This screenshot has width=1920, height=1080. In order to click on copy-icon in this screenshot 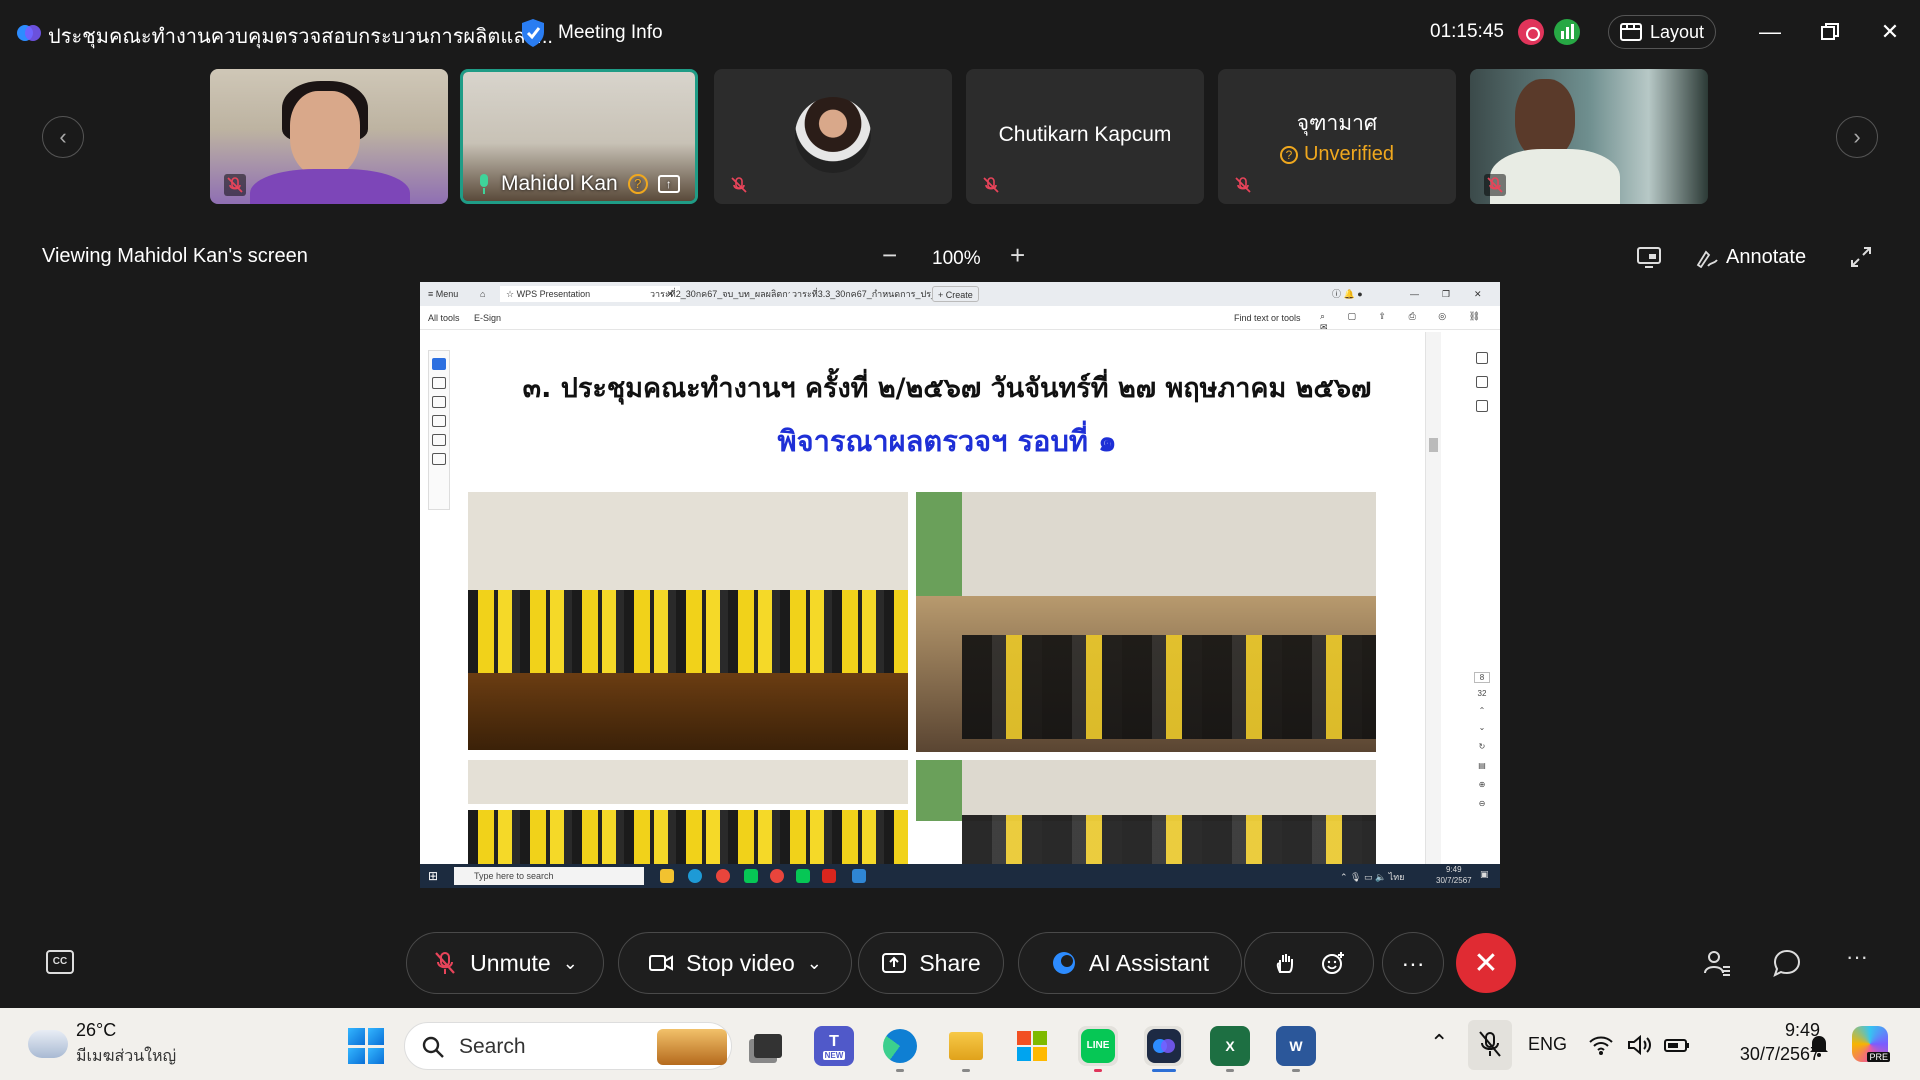, I will do `click(1482, 406)`.